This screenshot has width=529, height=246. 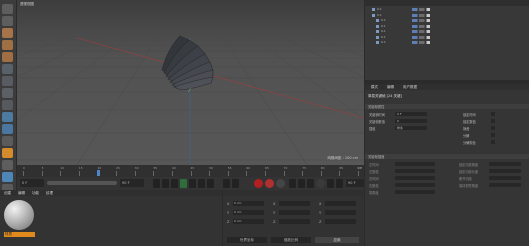 I want to click on menu-texture: 纹理, so click(x=49, y=193).